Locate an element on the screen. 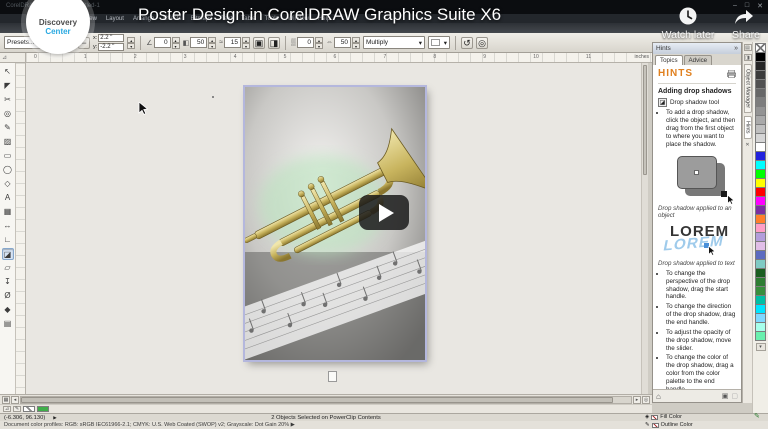 The image size is (768, 429). ruler-number: 10 is located at coordinates (536, 57).